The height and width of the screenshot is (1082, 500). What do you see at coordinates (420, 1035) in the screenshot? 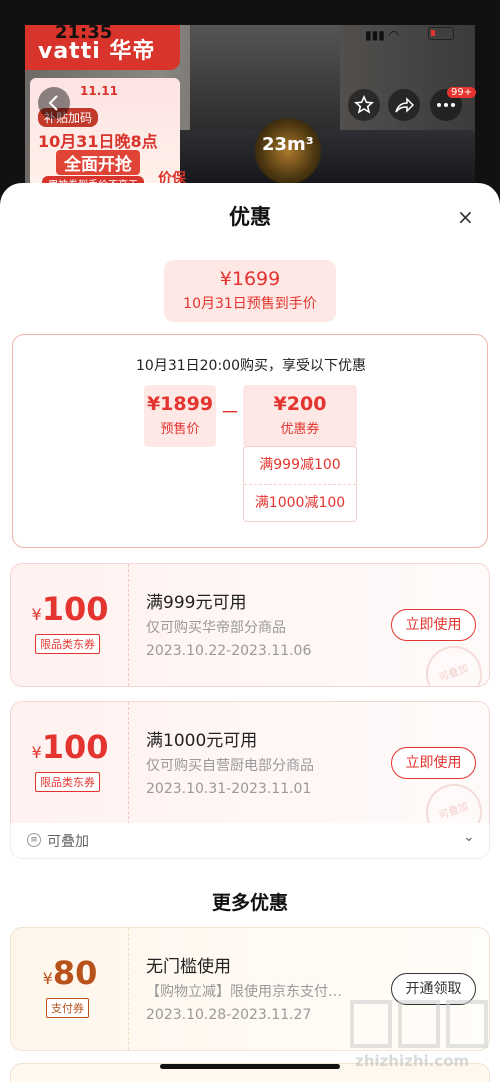
I see `watermark-logo: zhizhizhi.com` at bounding box center [420, 1035].